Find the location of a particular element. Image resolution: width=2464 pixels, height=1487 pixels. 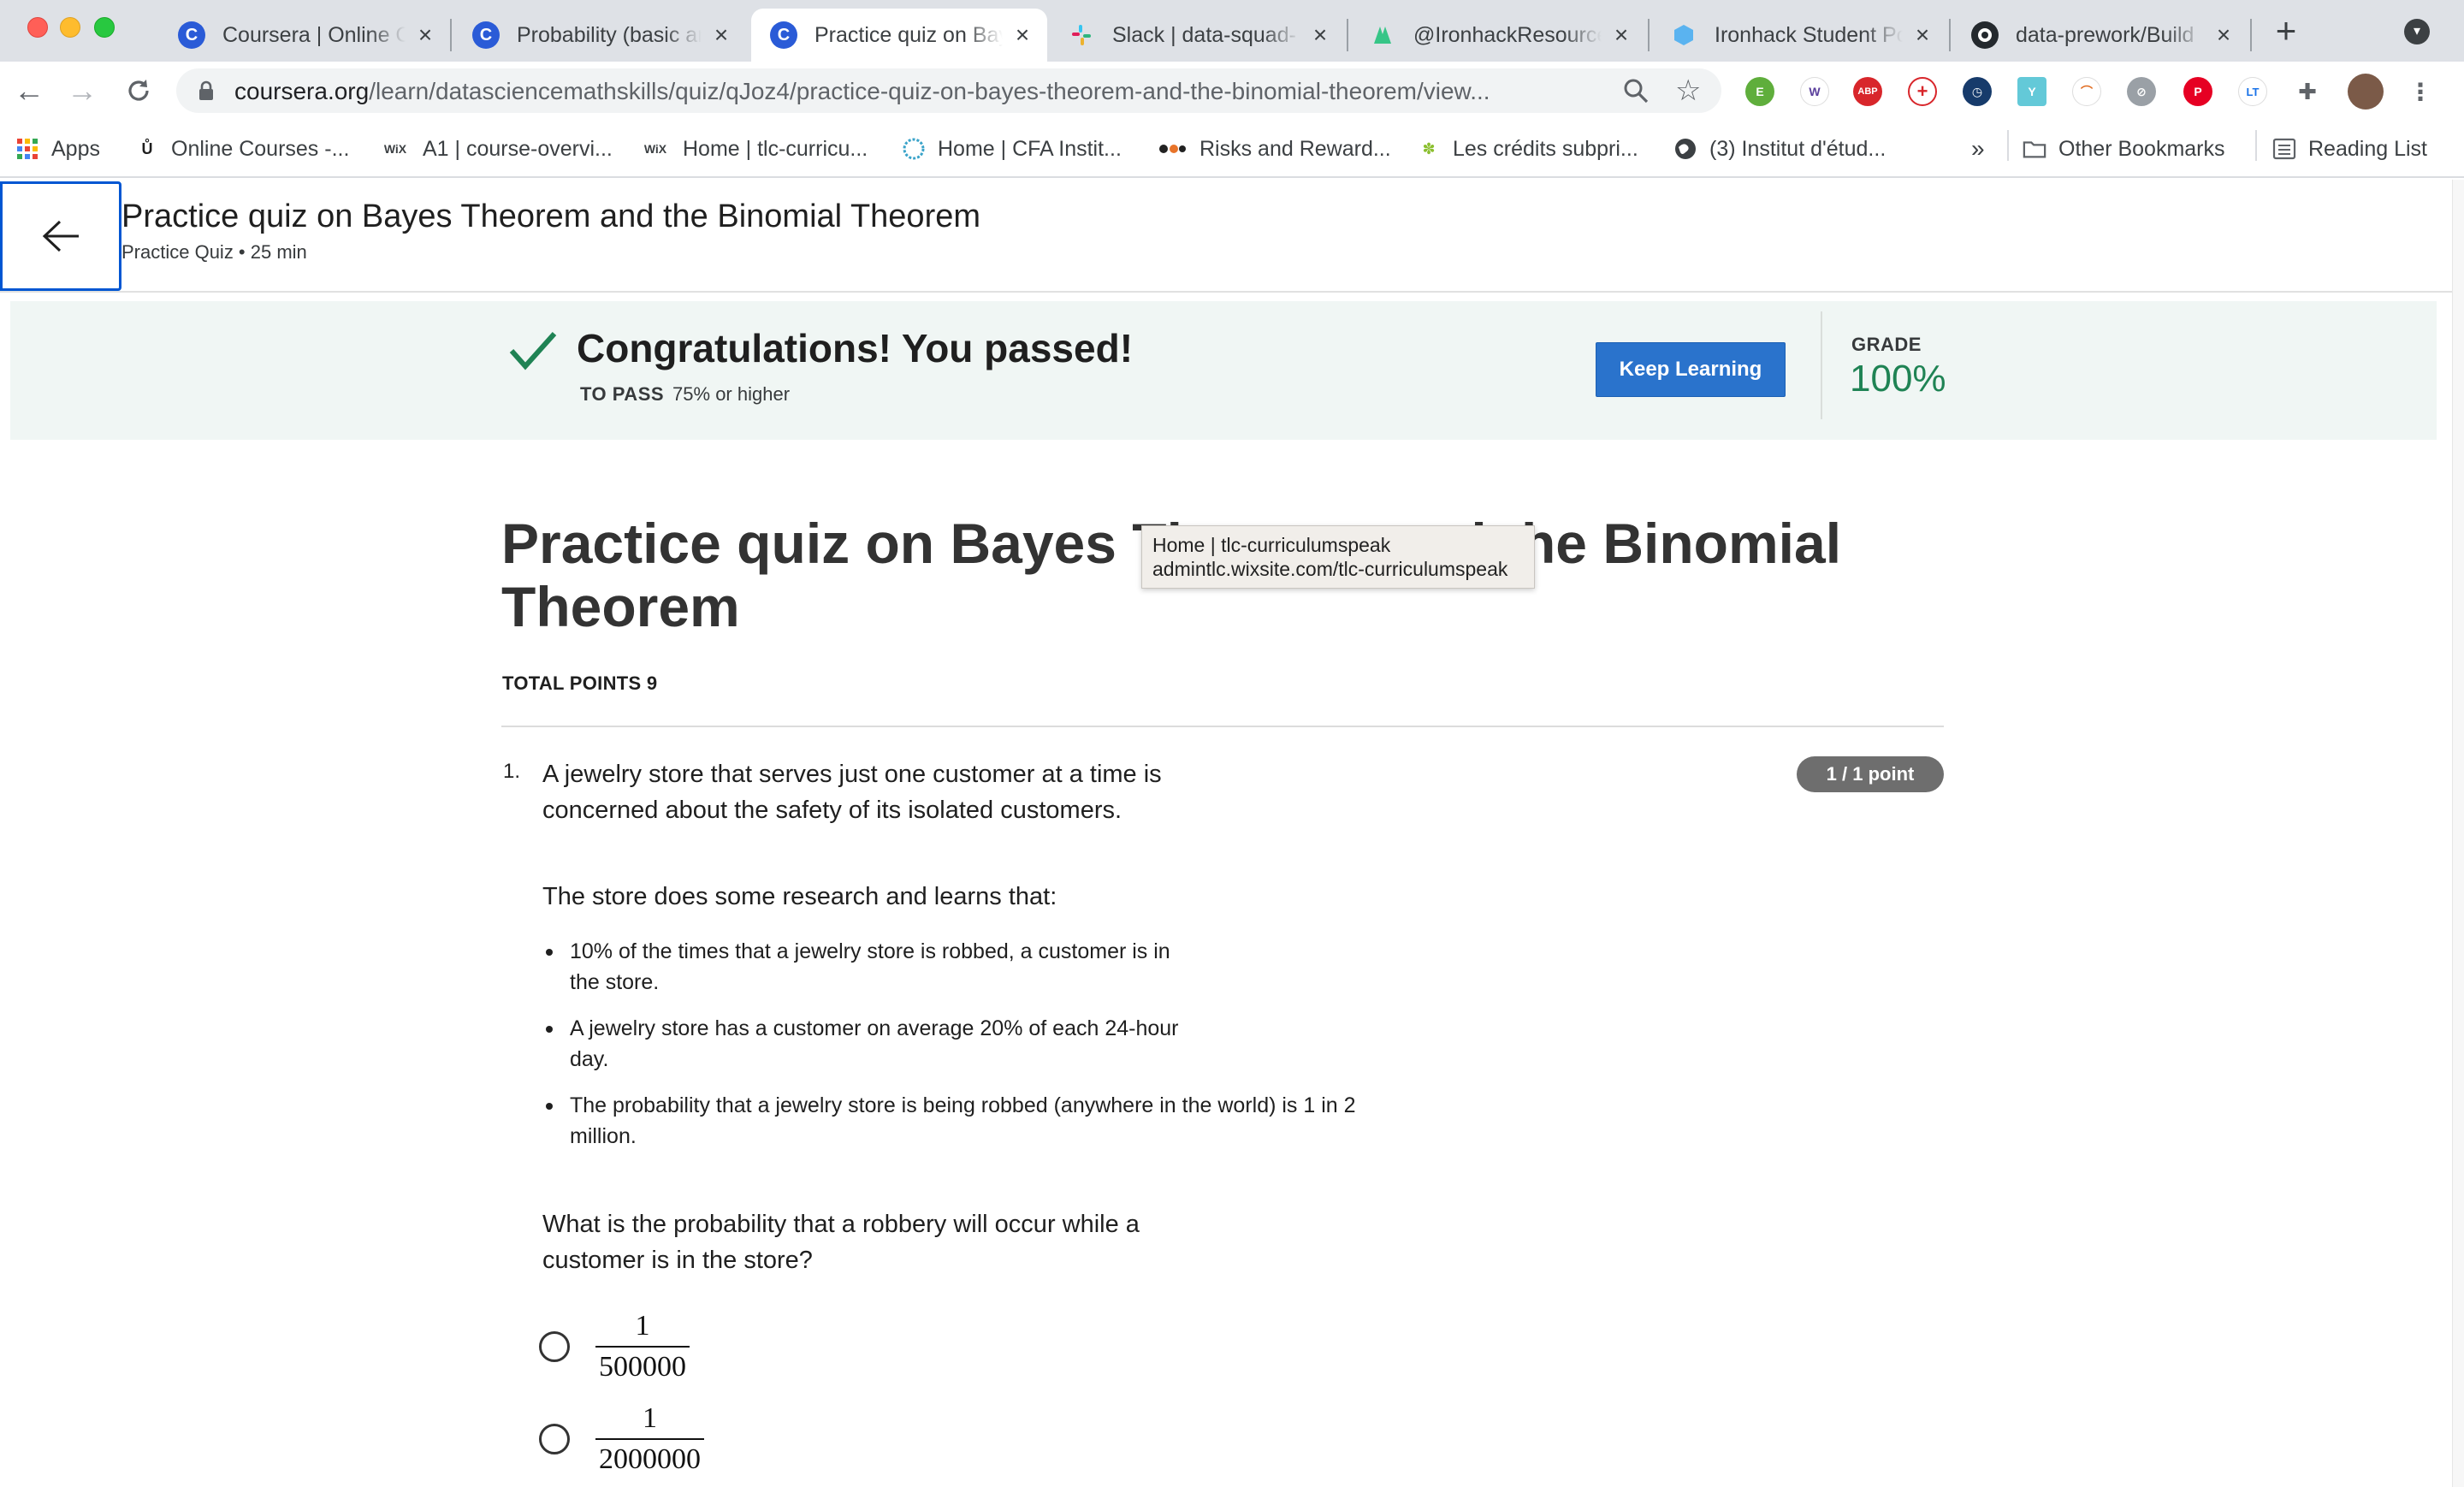

adblock-extension-icon: ABP is located at coordinates (1867, 91).